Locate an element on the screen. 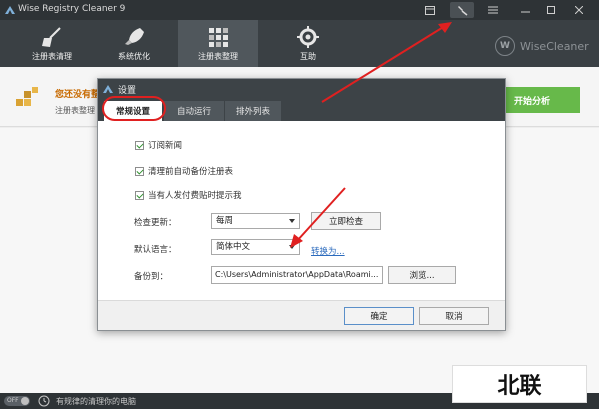  tool-registry-clean: 注册表清理 is located at coordinates (52, 43).